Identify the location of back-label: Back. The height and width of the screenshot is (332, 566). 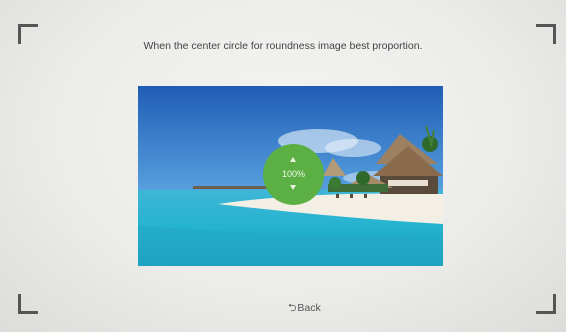
(309, 308).